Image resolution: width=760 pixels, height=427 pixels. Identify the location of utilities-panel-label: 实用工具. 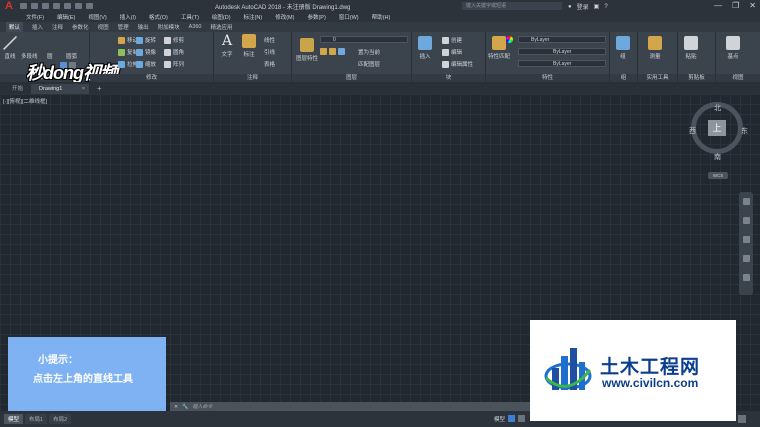
(657, 78).